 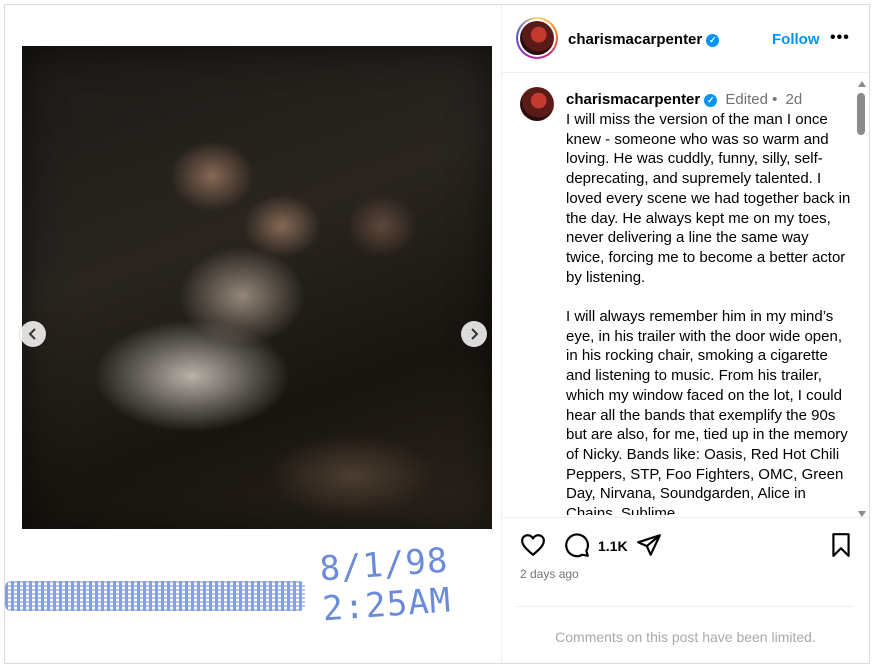 I want to click on save-button, so click(x=841, y=547).